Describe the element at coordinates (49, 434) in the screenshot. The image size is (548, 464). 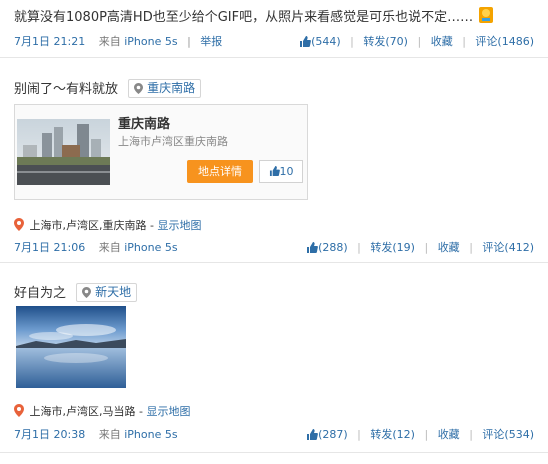
I see `post-date: 7月1日 20:38` at that location.